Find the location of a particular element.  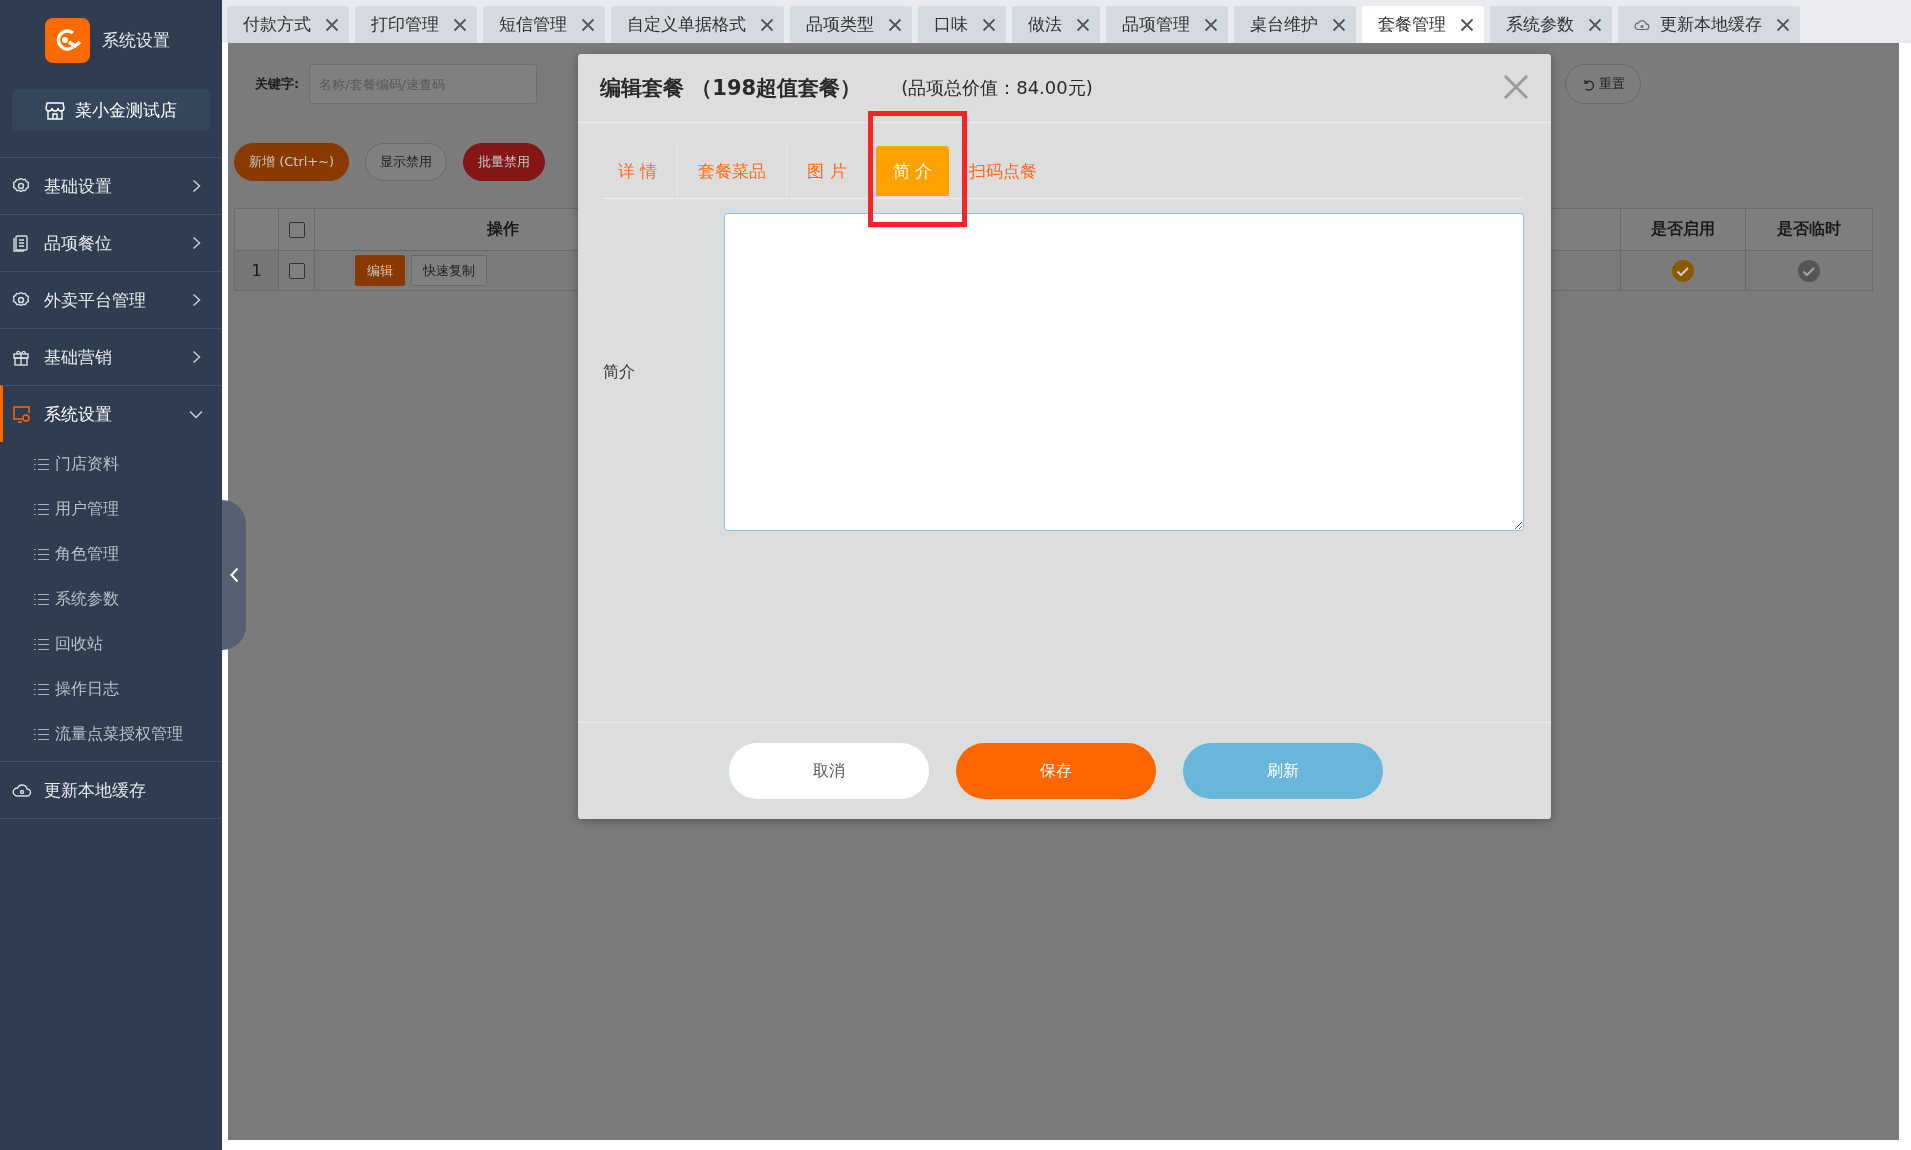

page-tab: 短信管理 is located at coordinates (544, 24).